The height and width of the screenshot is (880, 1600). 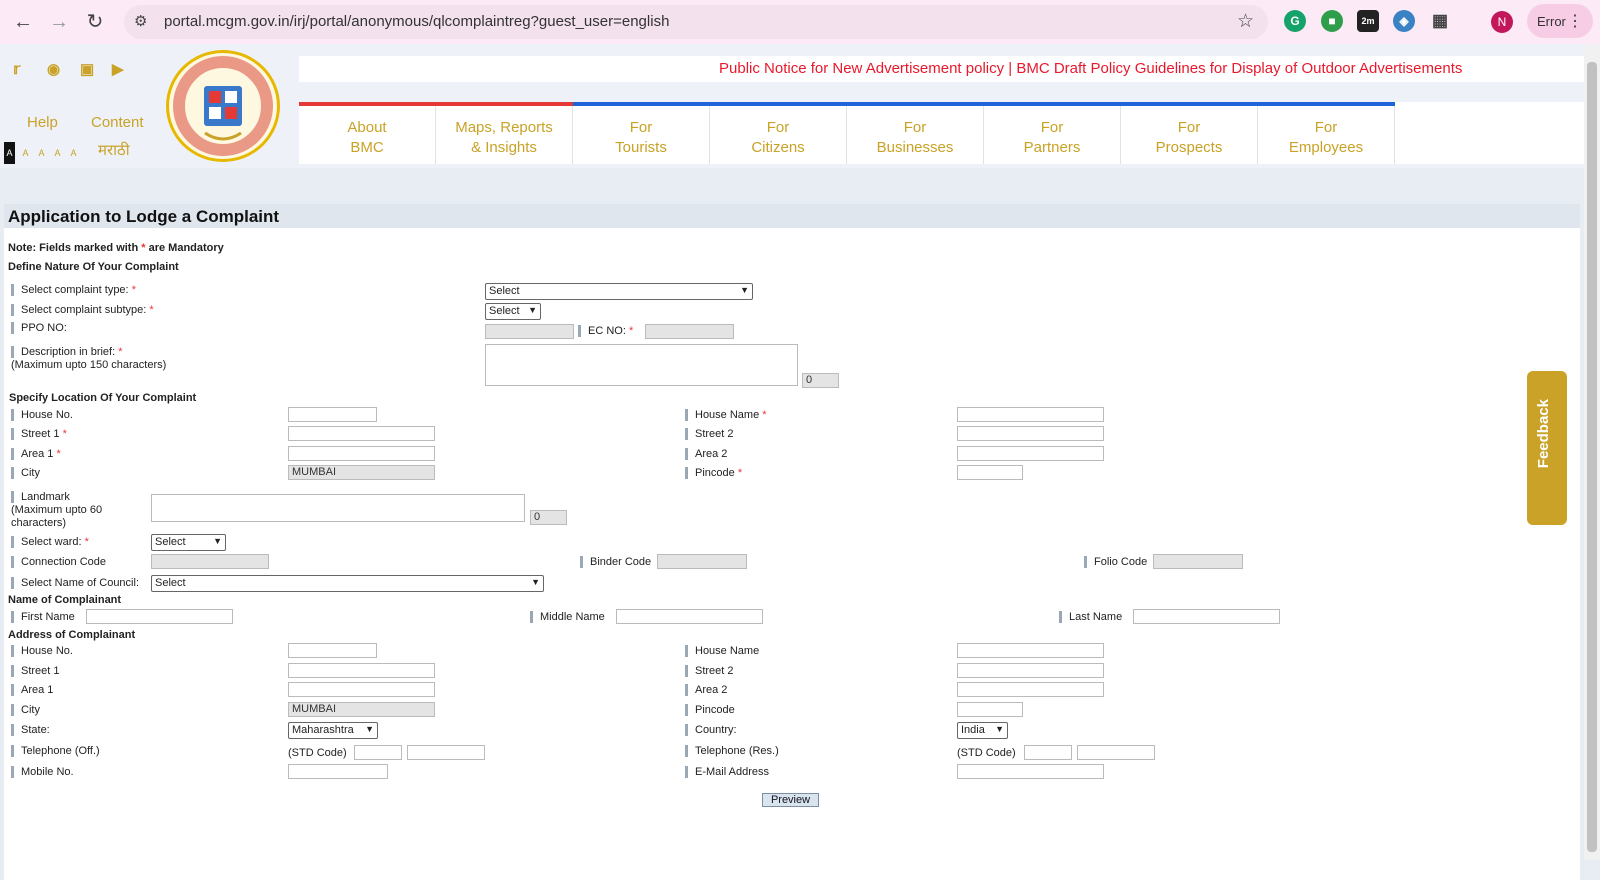 I want to click on error-pill: Error ⋮, so click(x=1560, y=21).